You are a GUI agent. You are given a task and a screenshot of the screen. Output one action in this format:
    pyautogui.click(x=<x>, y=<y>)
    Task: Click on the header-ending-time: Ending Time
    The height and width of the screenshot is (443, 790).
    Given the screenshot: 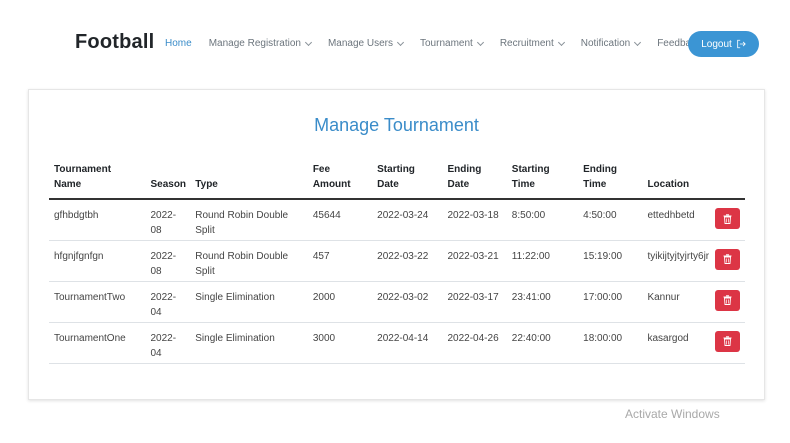 What is the action you would take?
    pyautogui.click(x=610, y=181)
    